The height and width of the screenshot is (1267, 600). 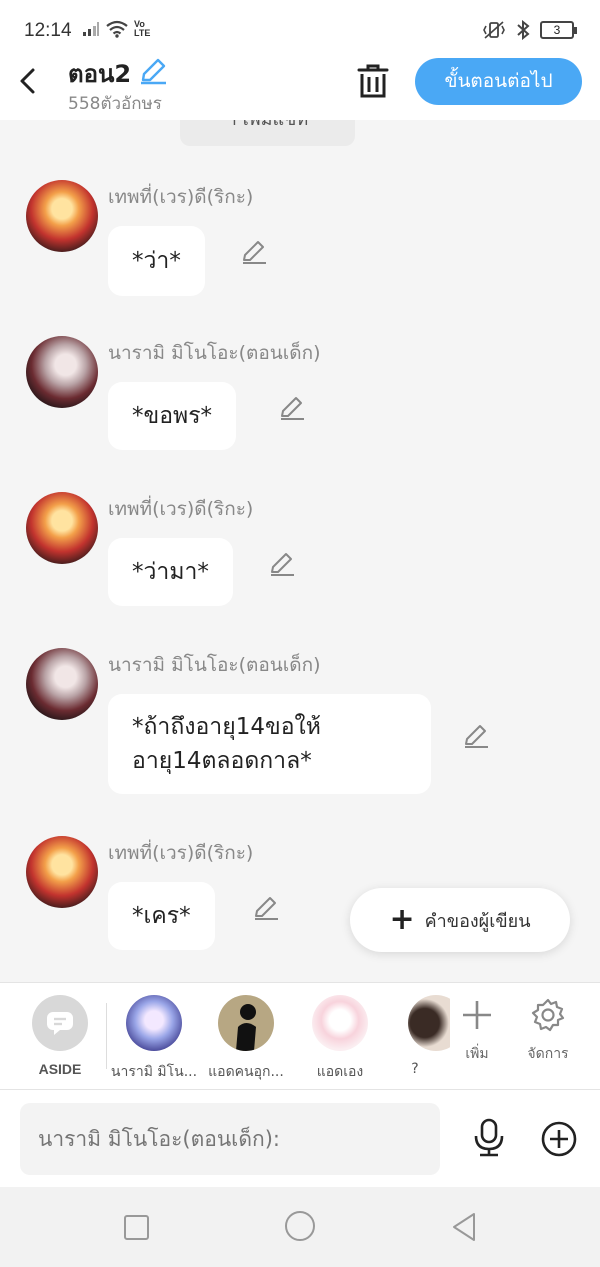 I want to click on message-text-line-1: *ถ้าถึงอายุ14ขอให้, so click(x=226, y=727).